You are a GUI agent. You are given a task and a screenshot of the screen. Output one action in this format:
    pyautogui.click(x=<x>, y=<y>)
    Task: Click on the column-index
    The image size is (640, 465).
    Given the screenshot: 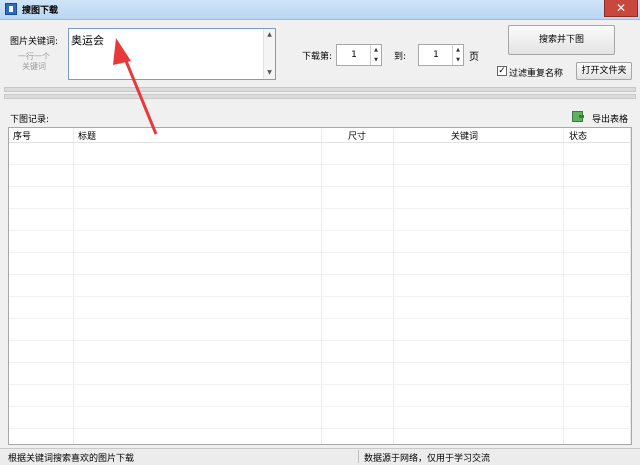 What is the action you would take?
    pyautogui.click(x=41, y=286)
    